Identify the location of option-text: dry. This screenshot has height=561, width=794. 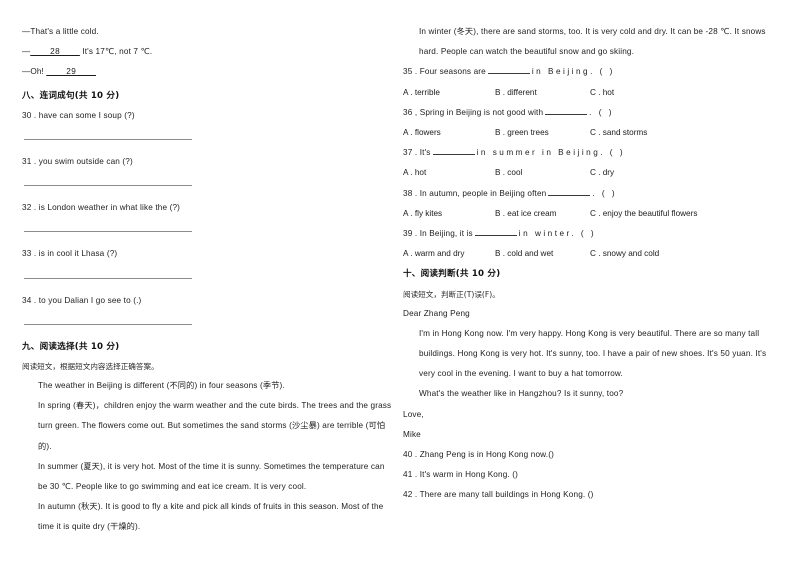
(608, 173).